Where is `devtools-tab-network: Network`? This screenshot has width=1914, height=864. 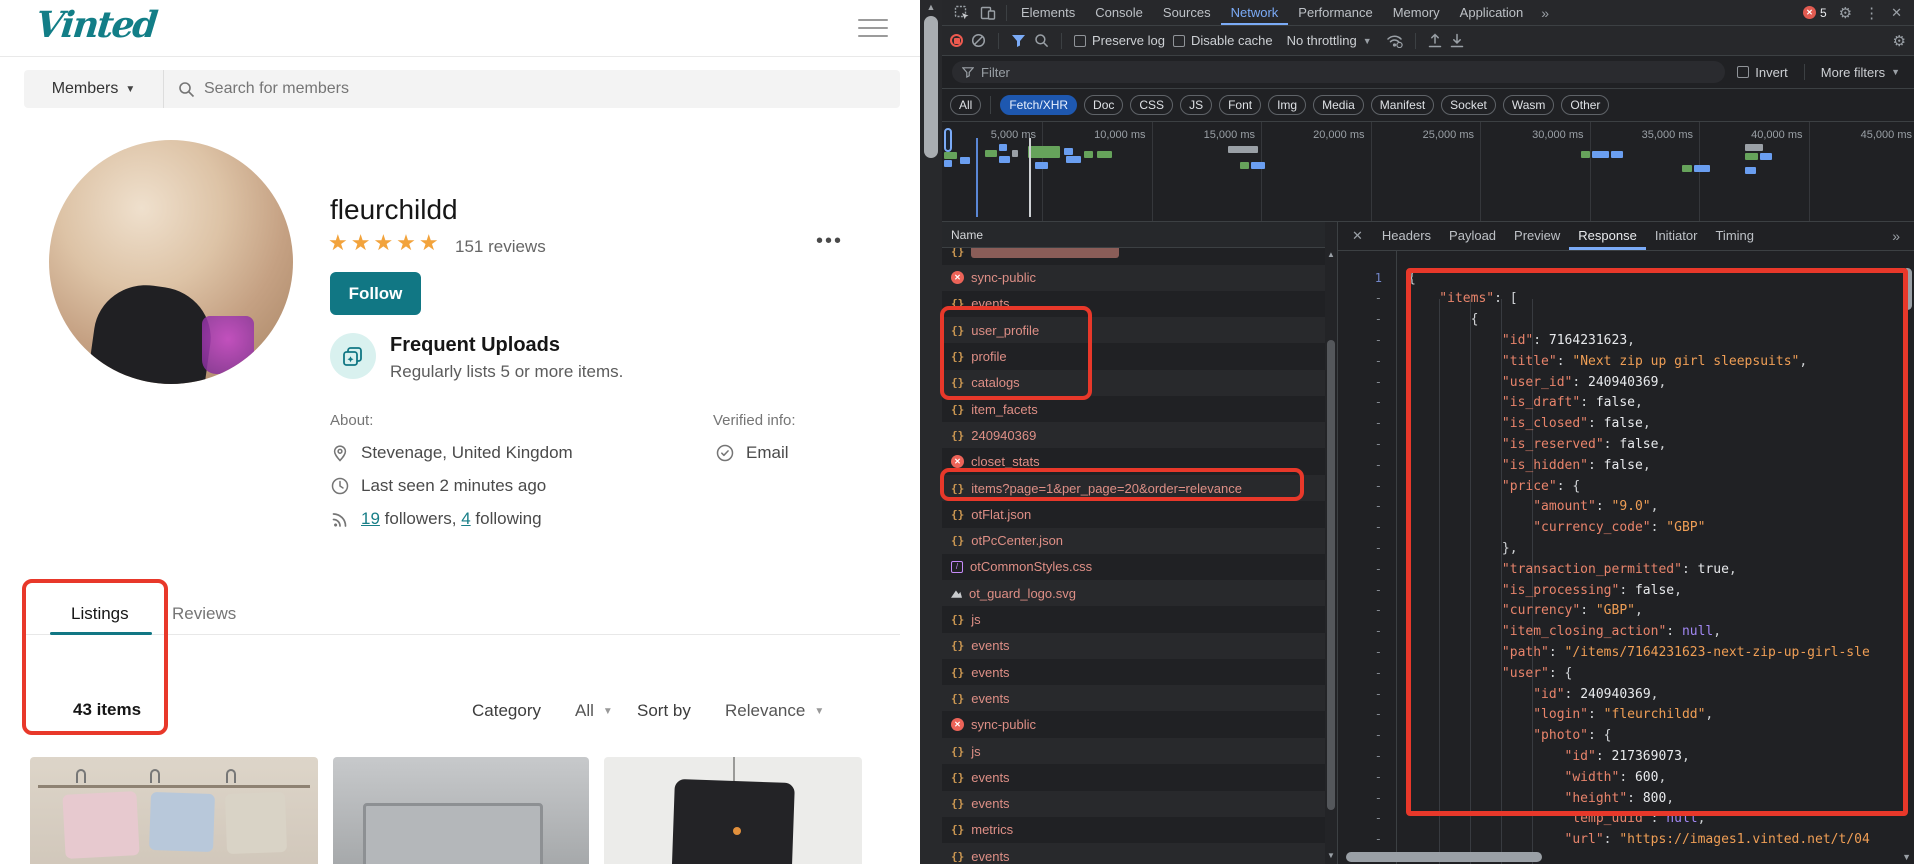 devtools-tab-network: Network is located at coordinates (1255, 12).